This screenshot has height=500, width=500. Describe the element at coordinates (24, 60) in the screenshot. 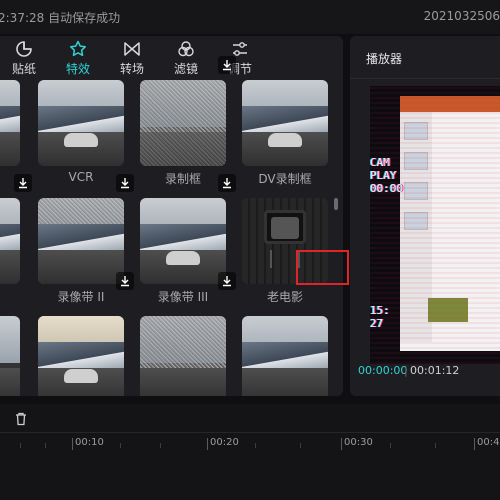

I see `tab-stickers: 贴纸` at that location.